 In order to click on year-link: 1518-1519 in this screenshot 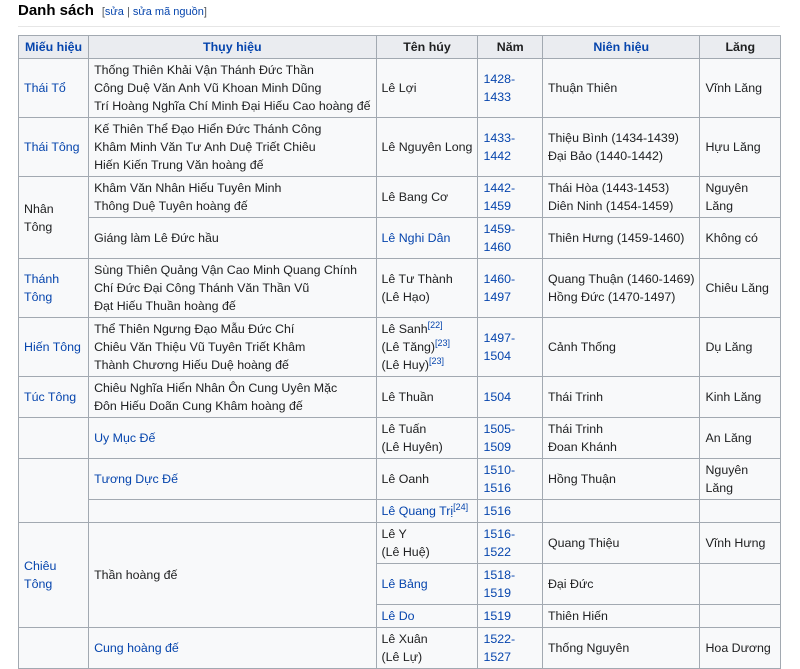, I will do `click(499, 584)`.